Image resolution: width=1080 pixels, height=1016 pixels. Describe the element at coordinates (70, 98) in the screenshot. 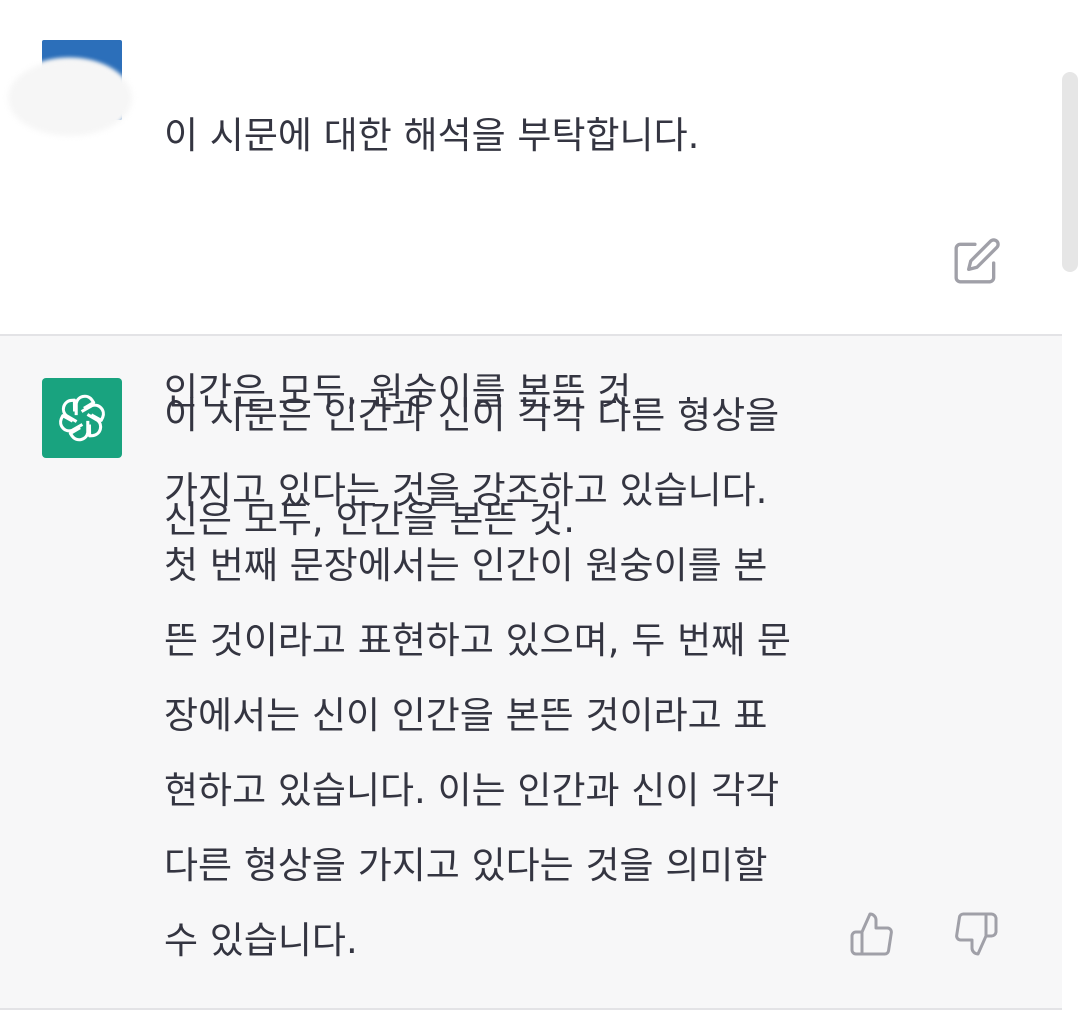

I see `avatar-blur-overlay` at that location.